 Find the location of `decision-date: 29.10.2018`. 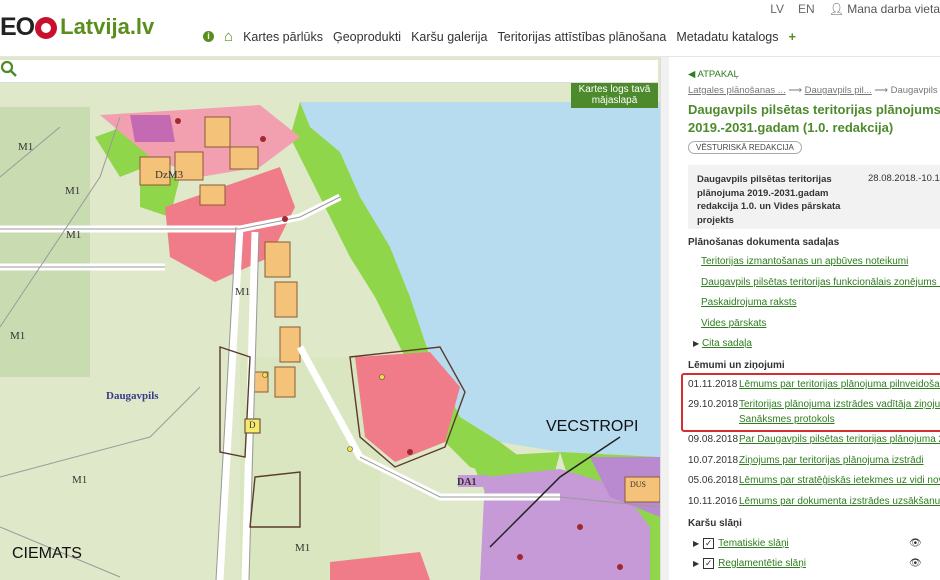

decision-date: 29.10.2018 is located at coordinates (713, 404).